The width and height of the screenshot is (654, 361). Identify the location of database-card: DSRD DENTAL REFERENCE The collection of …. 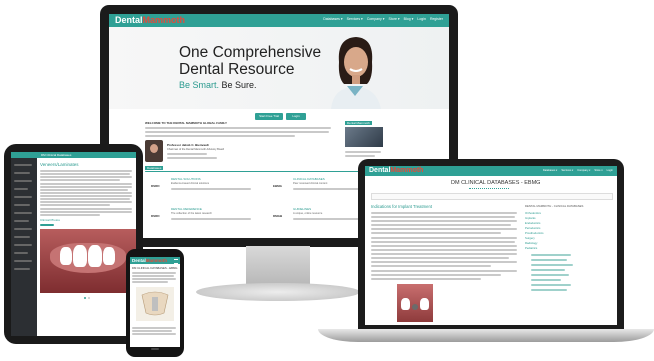
(204, 217).